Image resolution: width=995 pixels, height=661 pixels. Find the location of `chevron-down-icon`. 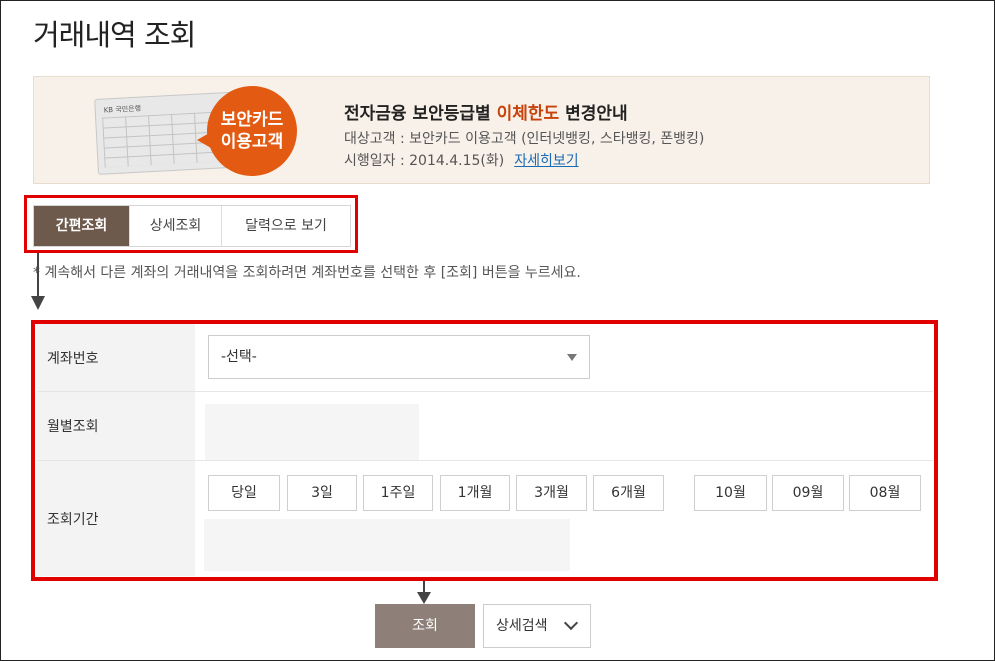

chevron-down-icon is located at coordinates (571, 623).